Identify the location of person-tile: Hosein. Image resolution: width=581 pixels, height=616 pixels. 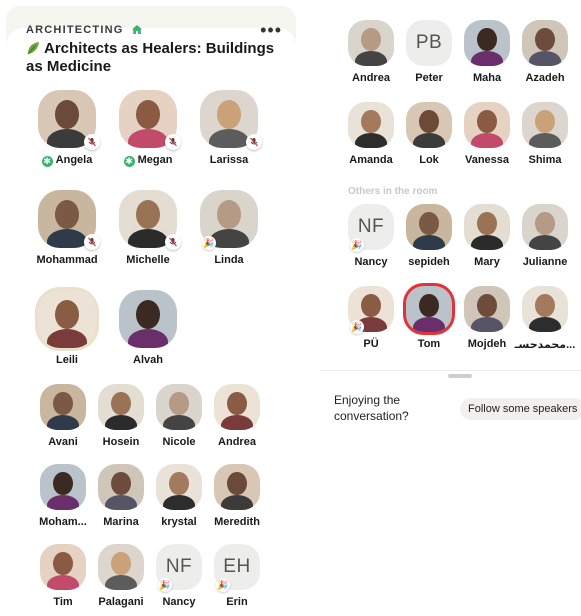
(121, 416).